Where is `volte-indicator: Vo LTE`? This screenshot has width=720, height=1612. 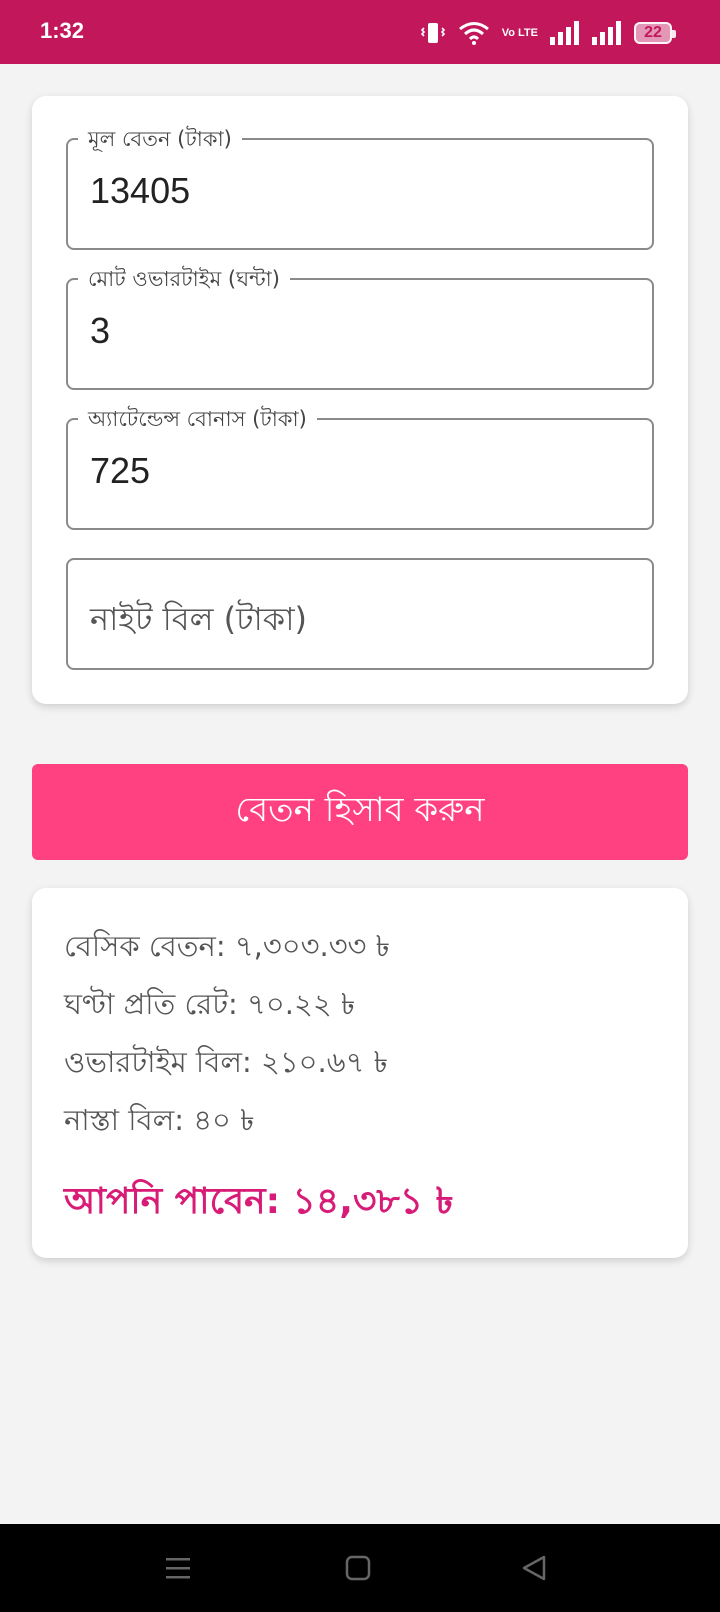
volte-indicator: Vo LTE is located at coordinates (519, 32).